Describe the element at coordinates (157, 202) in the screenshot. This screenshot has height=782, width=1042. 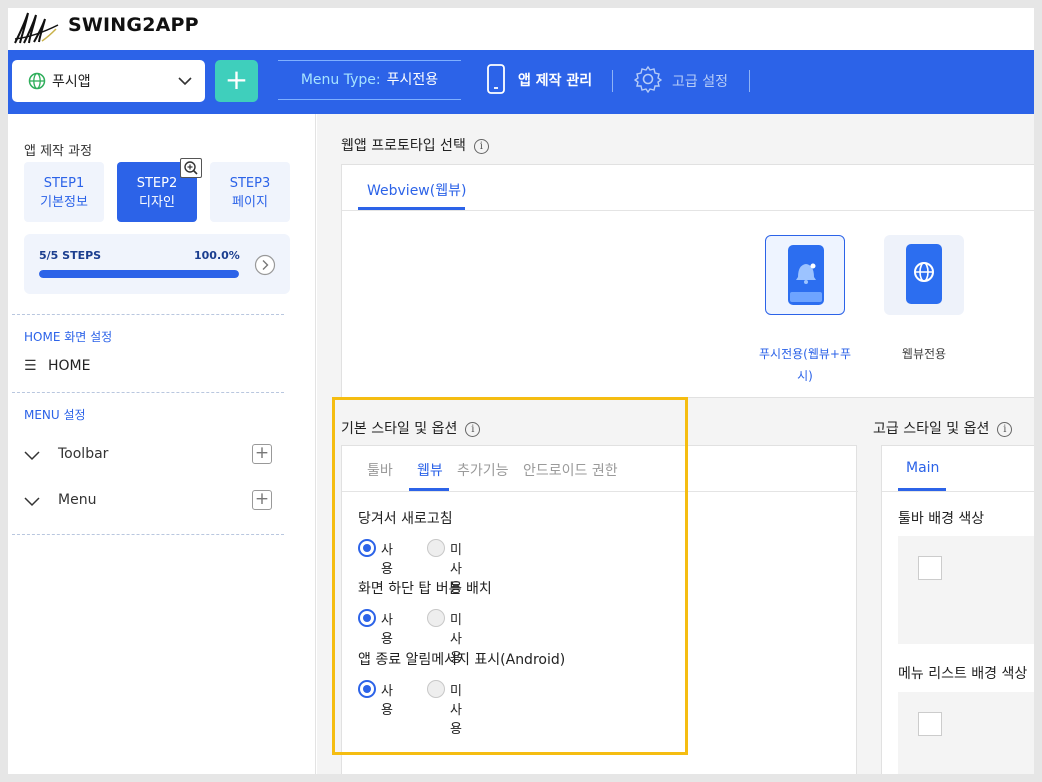
I see `step-name: 디자인` at that location.